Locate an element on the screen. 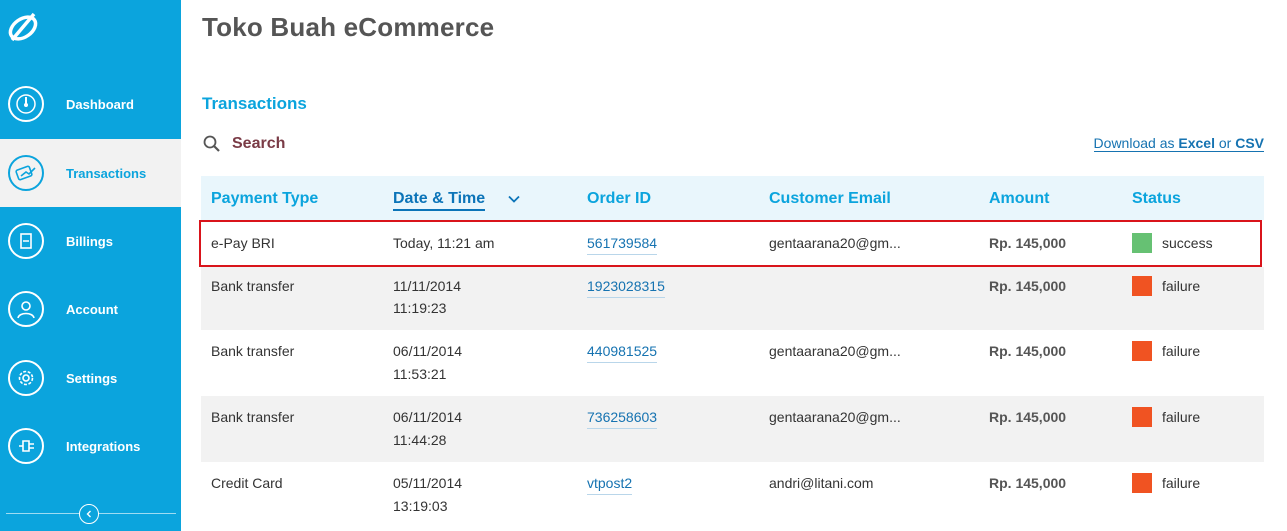 Image resolution: width=1287 pixels, height=531 pixels. download-csv-link: CSV is located at coordinates (1249, 143).